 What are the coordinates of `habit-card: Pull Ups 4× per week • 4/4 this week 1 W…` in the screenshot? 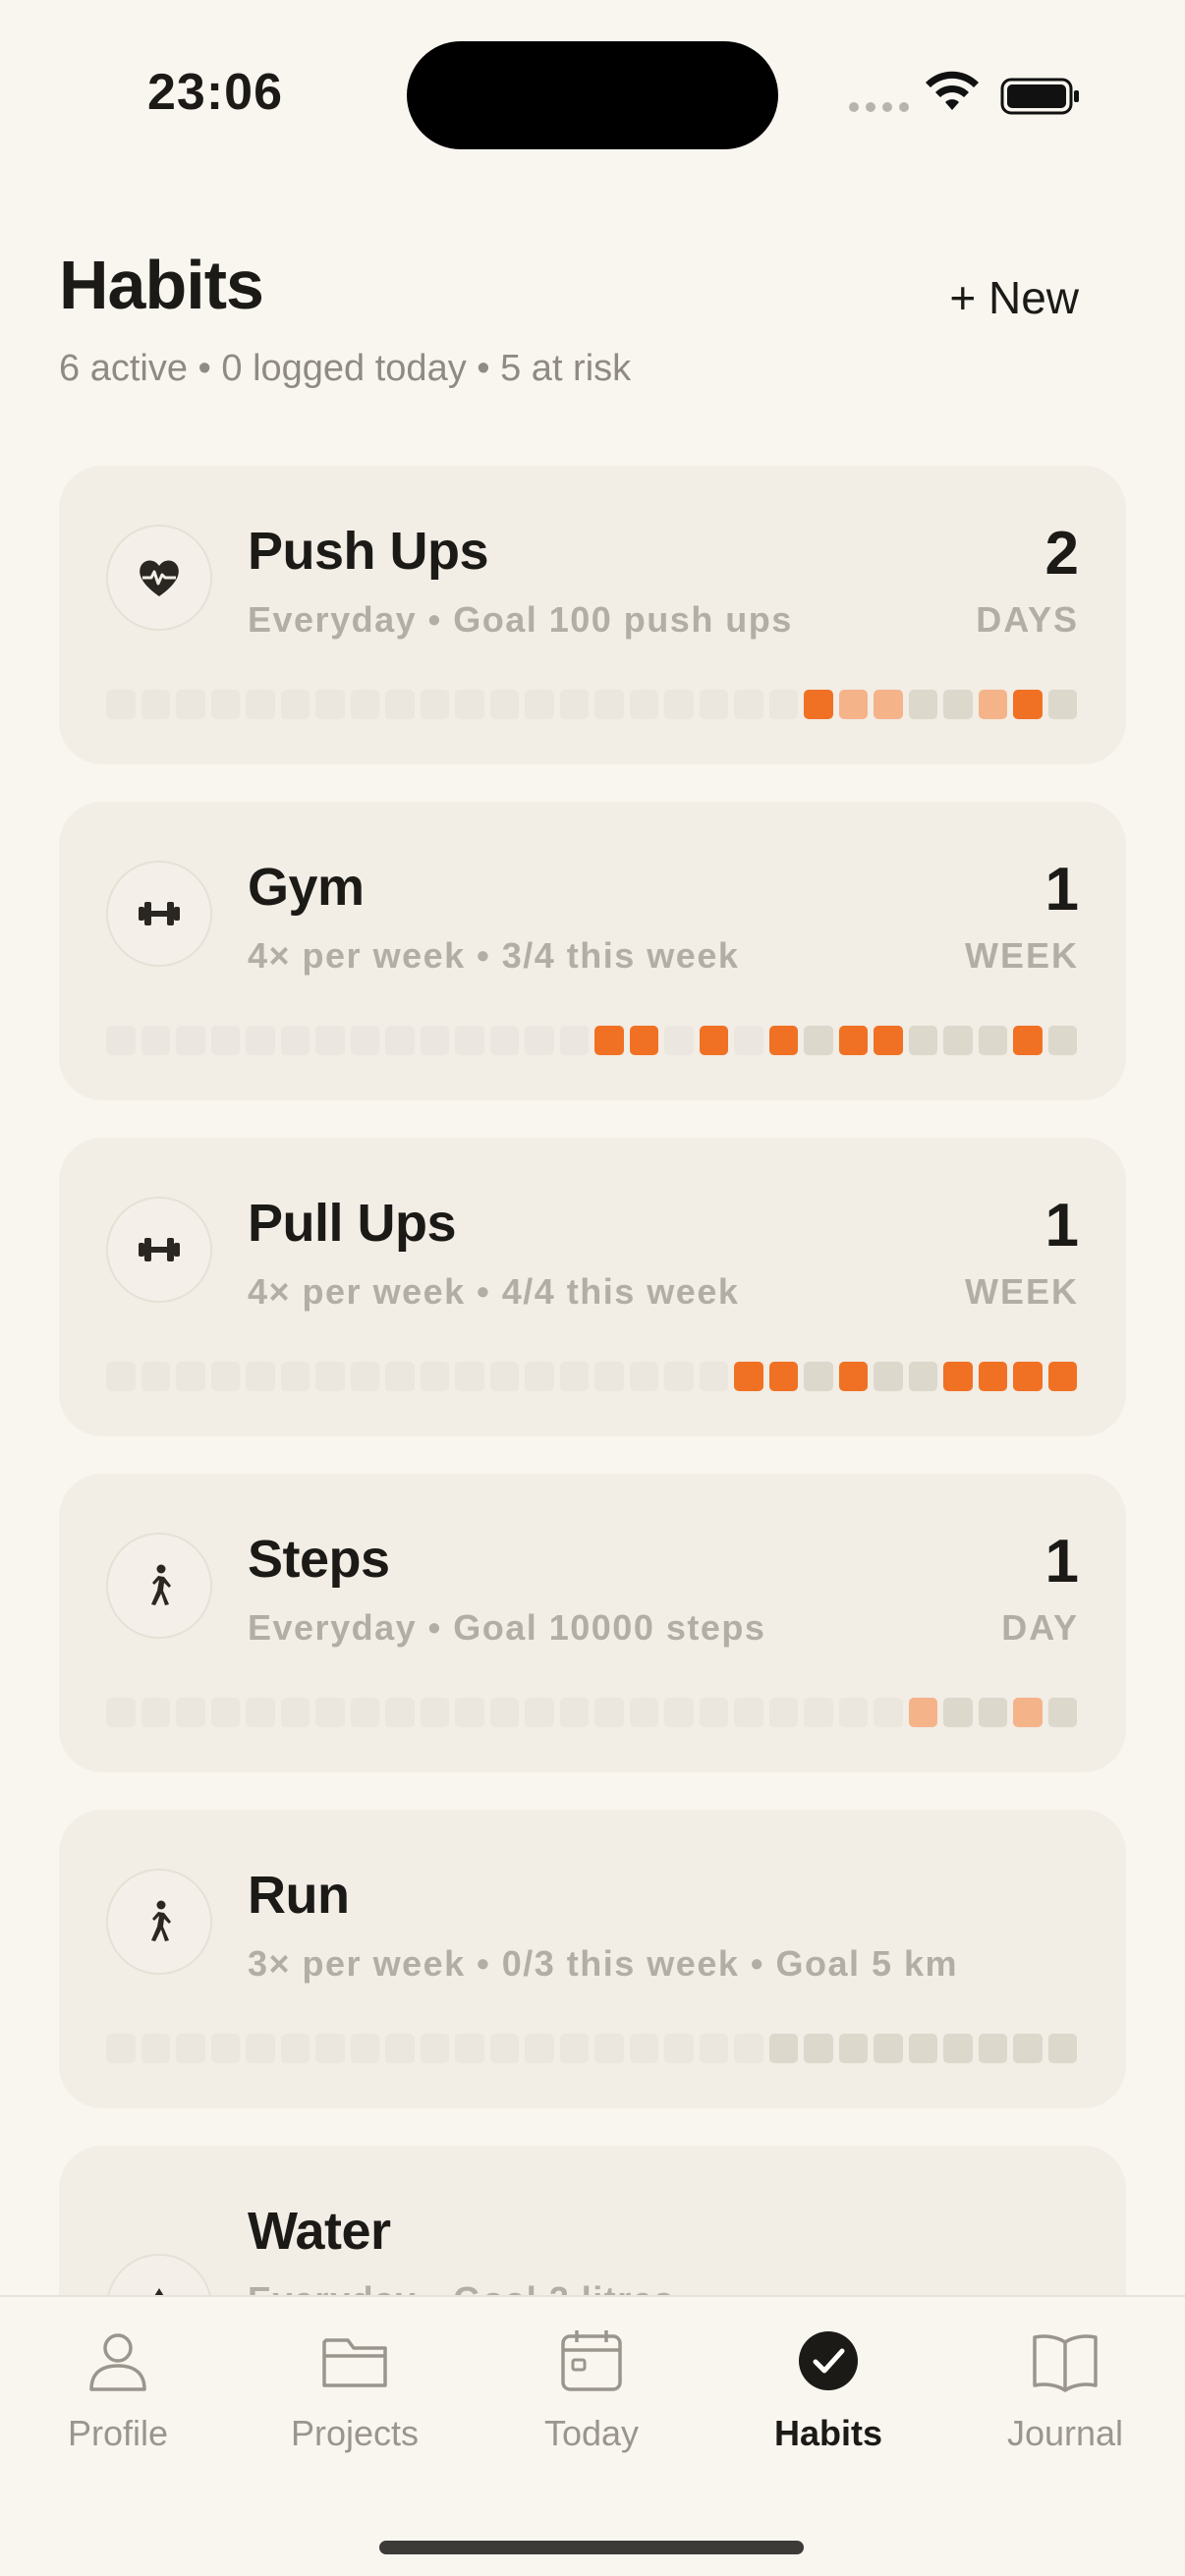 It's located at (592, 1287).